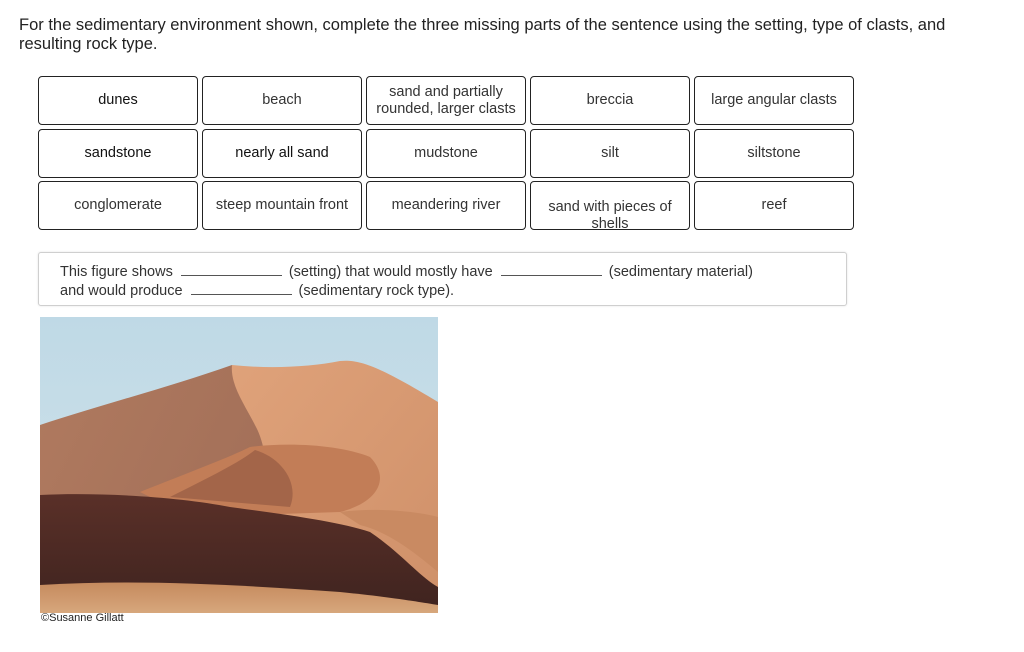 The image size is (1024, 652). Describe the element at coordinates (774, 205) in the screenshot. I see `answer-tile-reef: reef` at that location.